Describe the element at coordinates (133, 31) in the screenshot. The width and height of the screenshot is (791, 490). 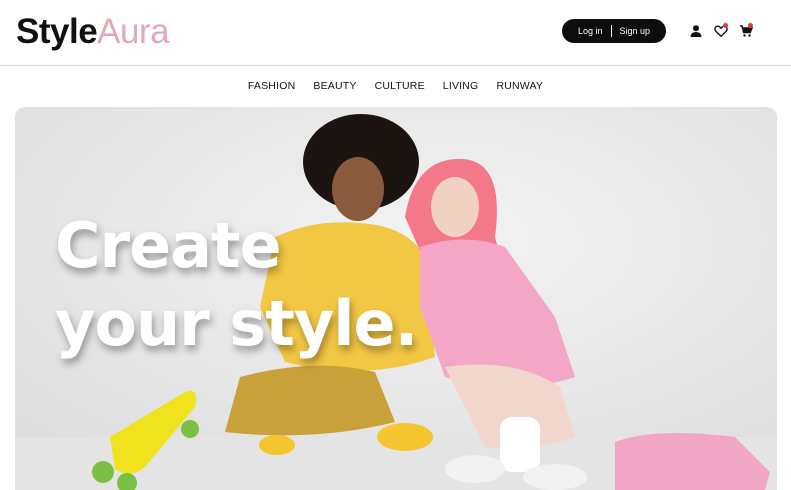
I see `logo-aura-text: Aura` at that location.